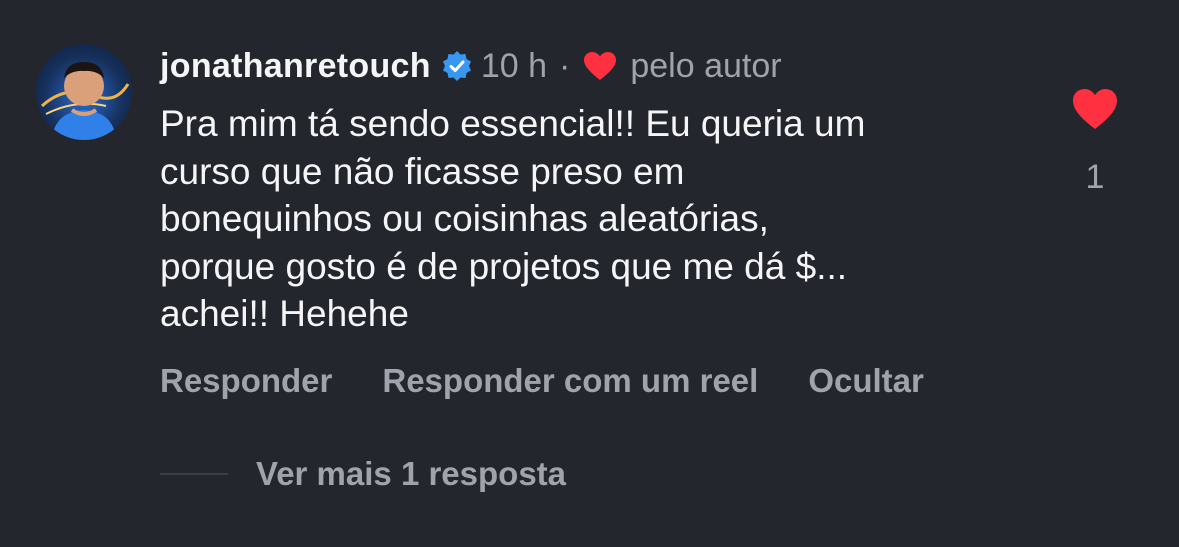 The width and height of the screenshot is (1179, 547). I want to click on heart-icon, so click(600, 66).